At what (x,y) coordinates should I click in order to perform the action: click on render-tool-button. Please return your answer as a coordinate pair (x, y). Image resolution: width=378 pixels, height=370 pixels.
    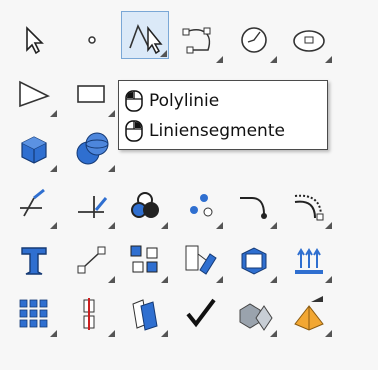
    Looking at the image, I should click on (309, 314).